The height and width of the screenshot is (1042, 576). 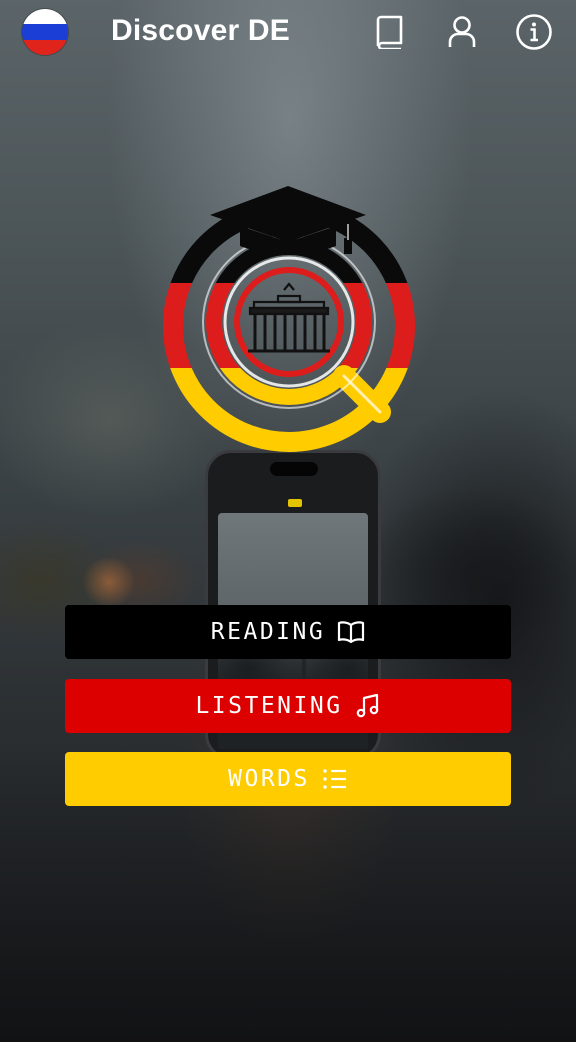 I want to click on info-button, so click(x=534, y=32).